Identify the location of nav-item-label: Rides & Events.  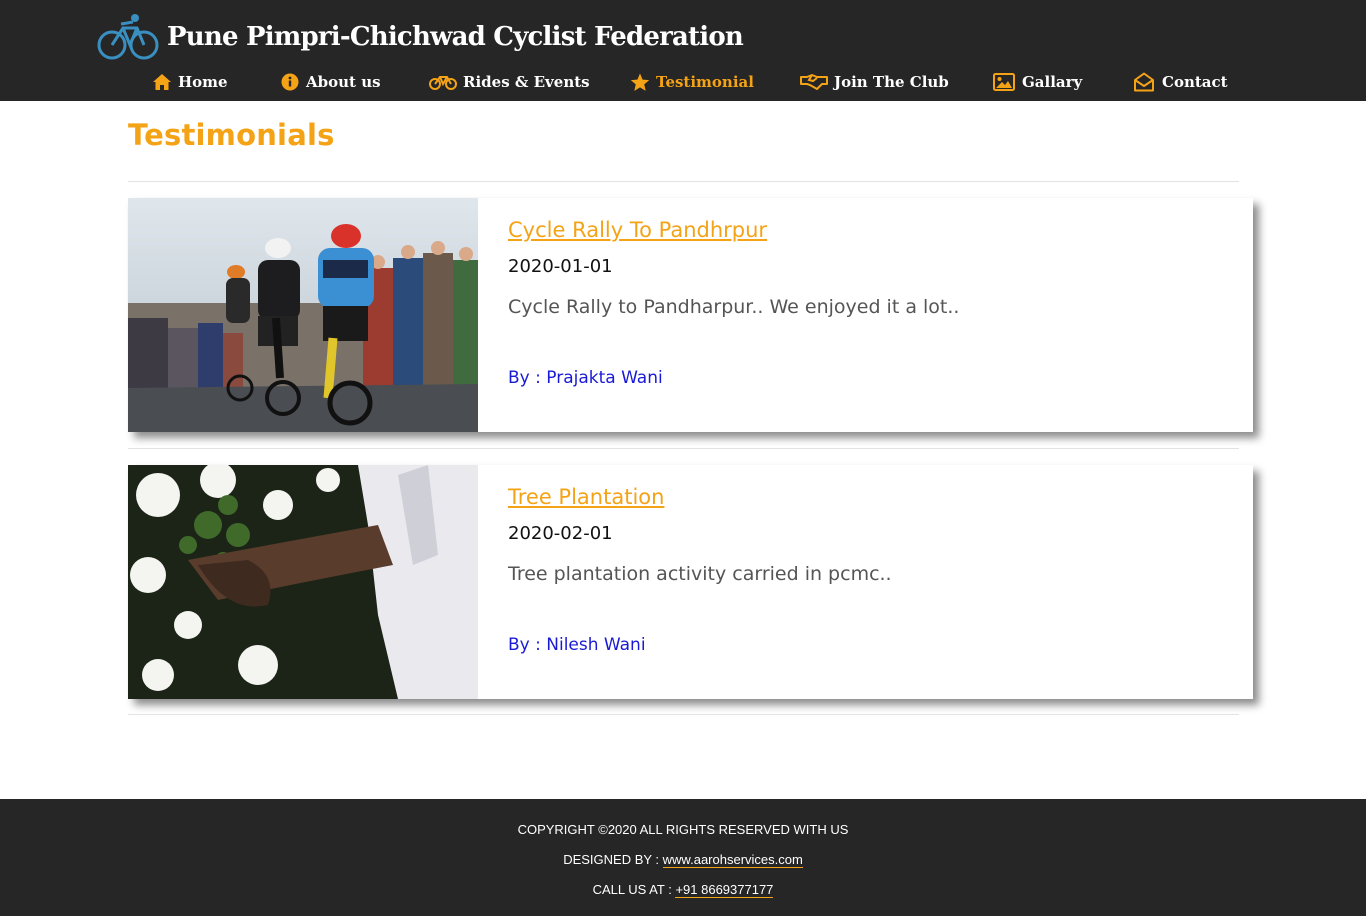
(526, 82).